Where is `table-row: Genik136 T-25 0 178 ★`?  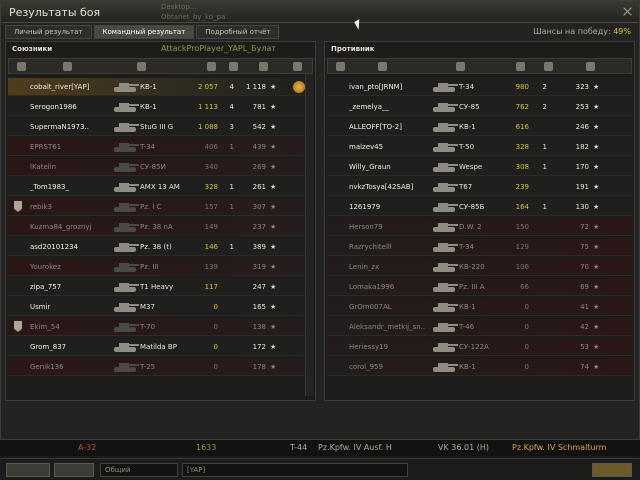 table-row: Genik136 T-25 0 178 ★ is located at coordinates (160, 367).